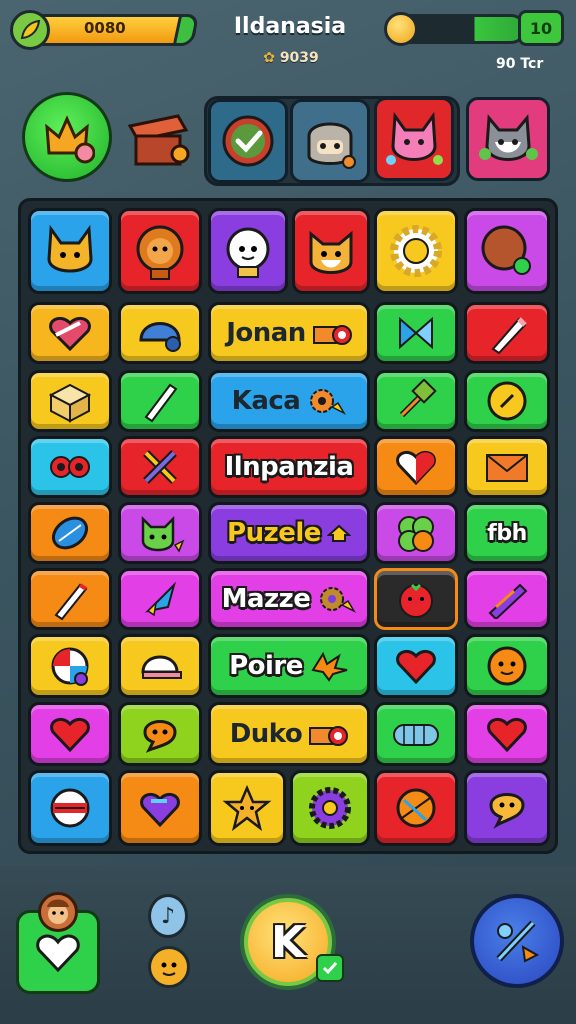 This screenshot has height=1024, width=576. Describe the element at coordinates (509, 336) in the screenshot. I see `pencil-icon` at that location.